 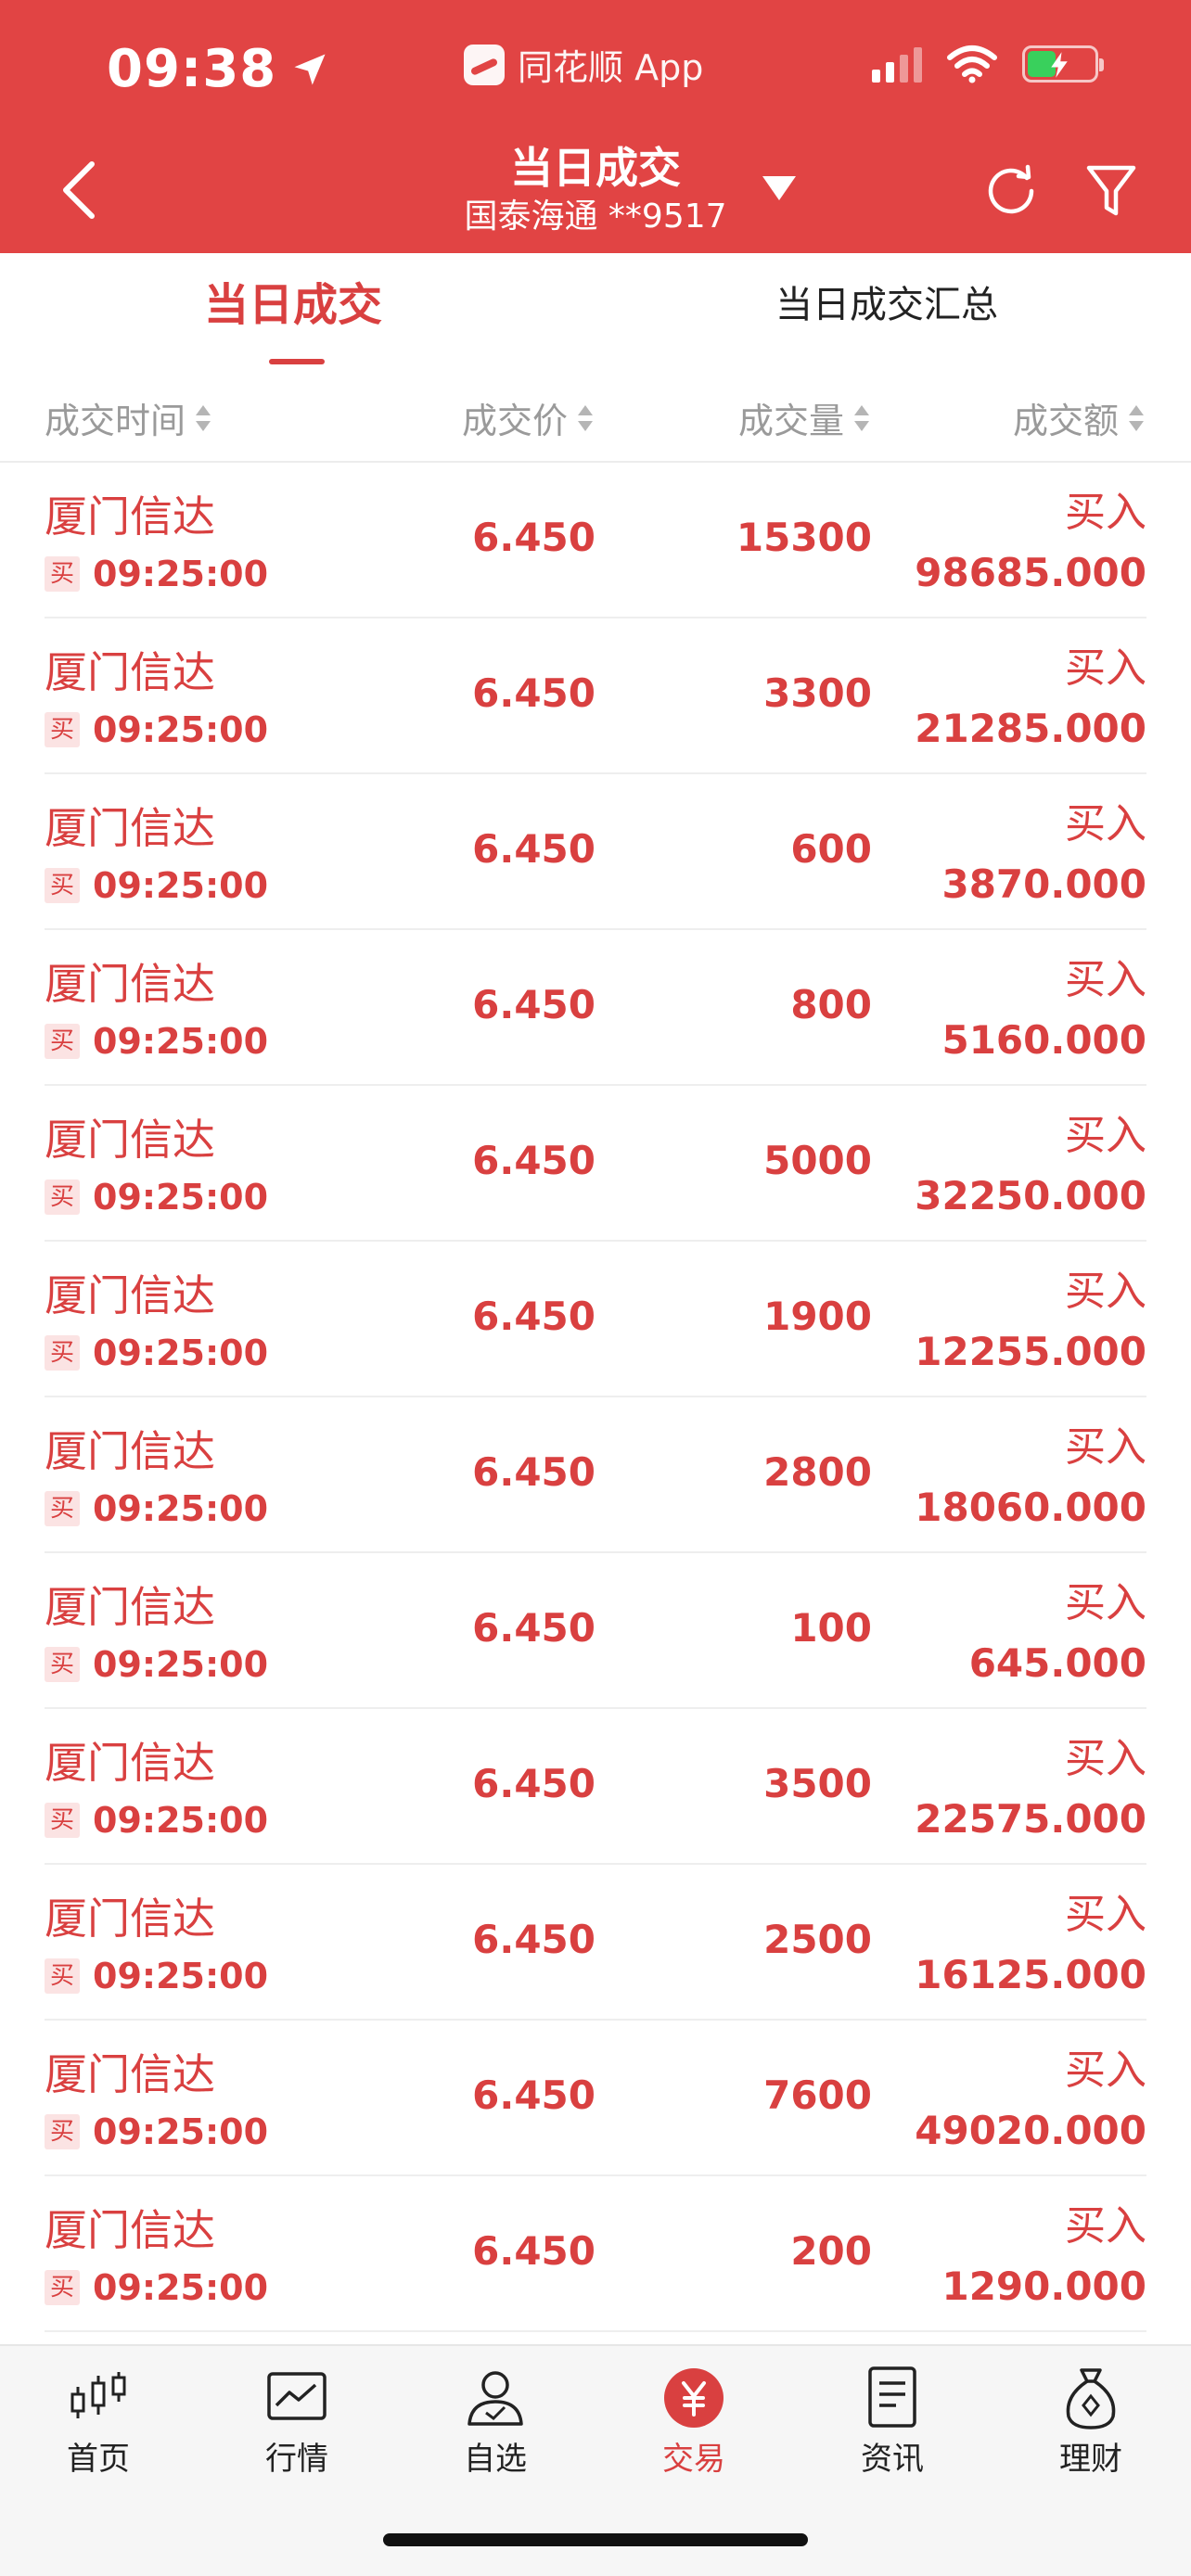 I want to click on filter-button, so click(x=1111, y=191).